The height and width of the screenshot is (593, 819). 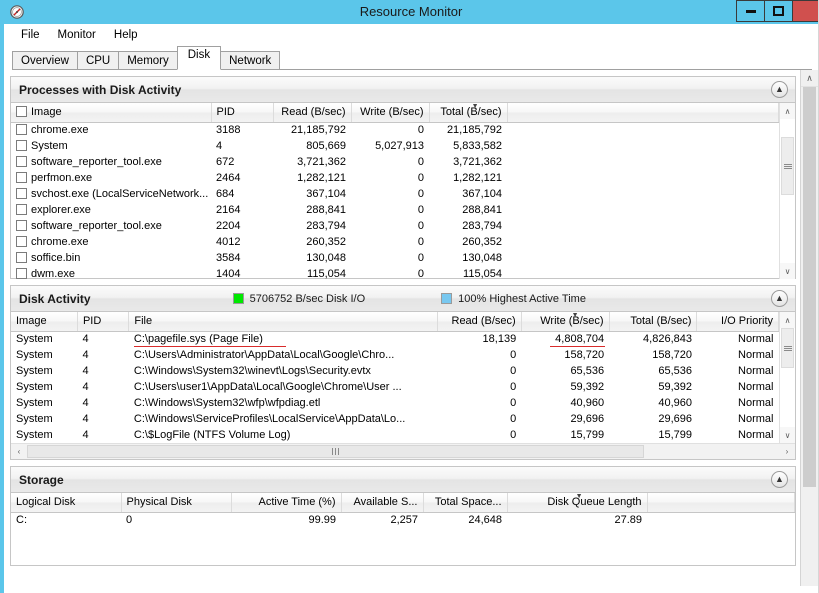 I want to click on process-image-cell: chrome.exe, so click(x=111, y=242).